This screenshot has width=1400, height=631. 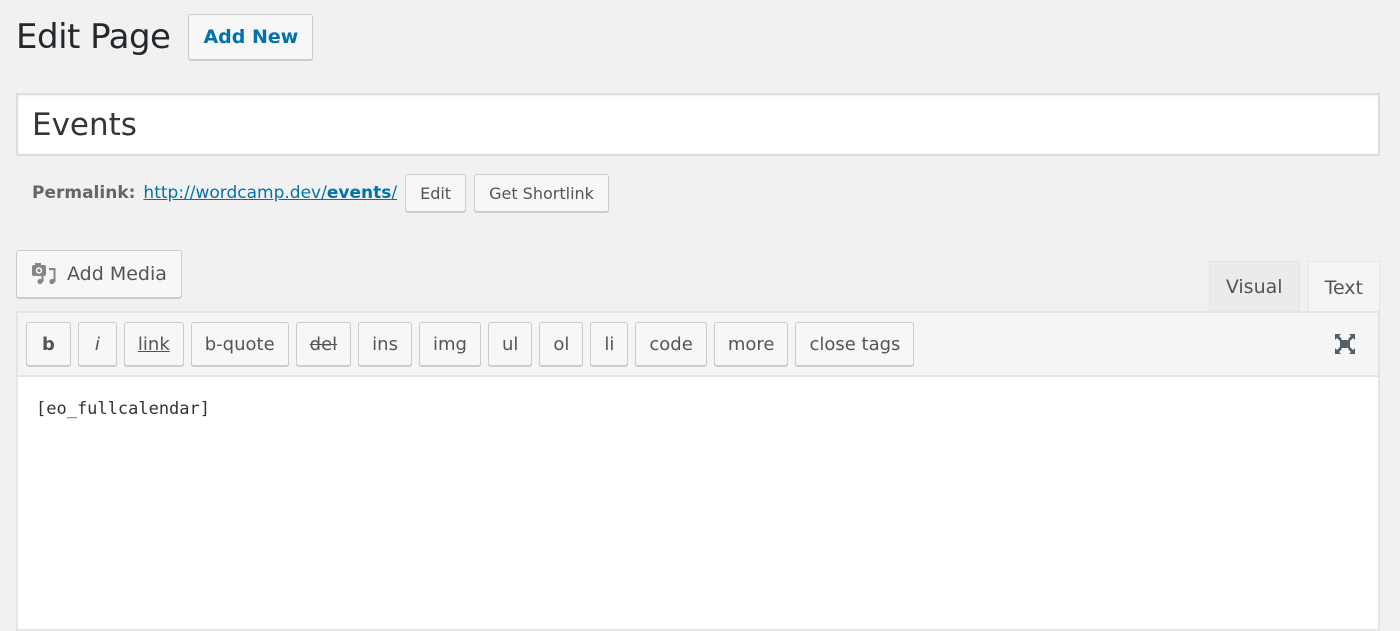 I want to click on qt-link-label: link, so click(x=153, y=344).